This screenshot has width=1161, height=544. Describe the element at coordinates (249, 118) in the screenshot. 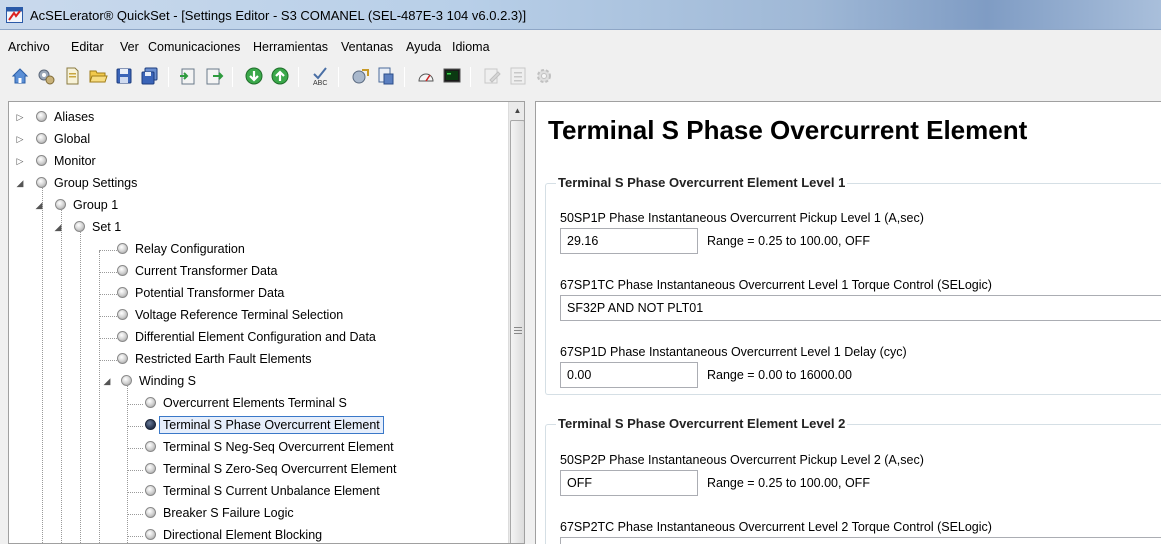

I see `tree-item-aliases: ▷ Aliases` at that location.